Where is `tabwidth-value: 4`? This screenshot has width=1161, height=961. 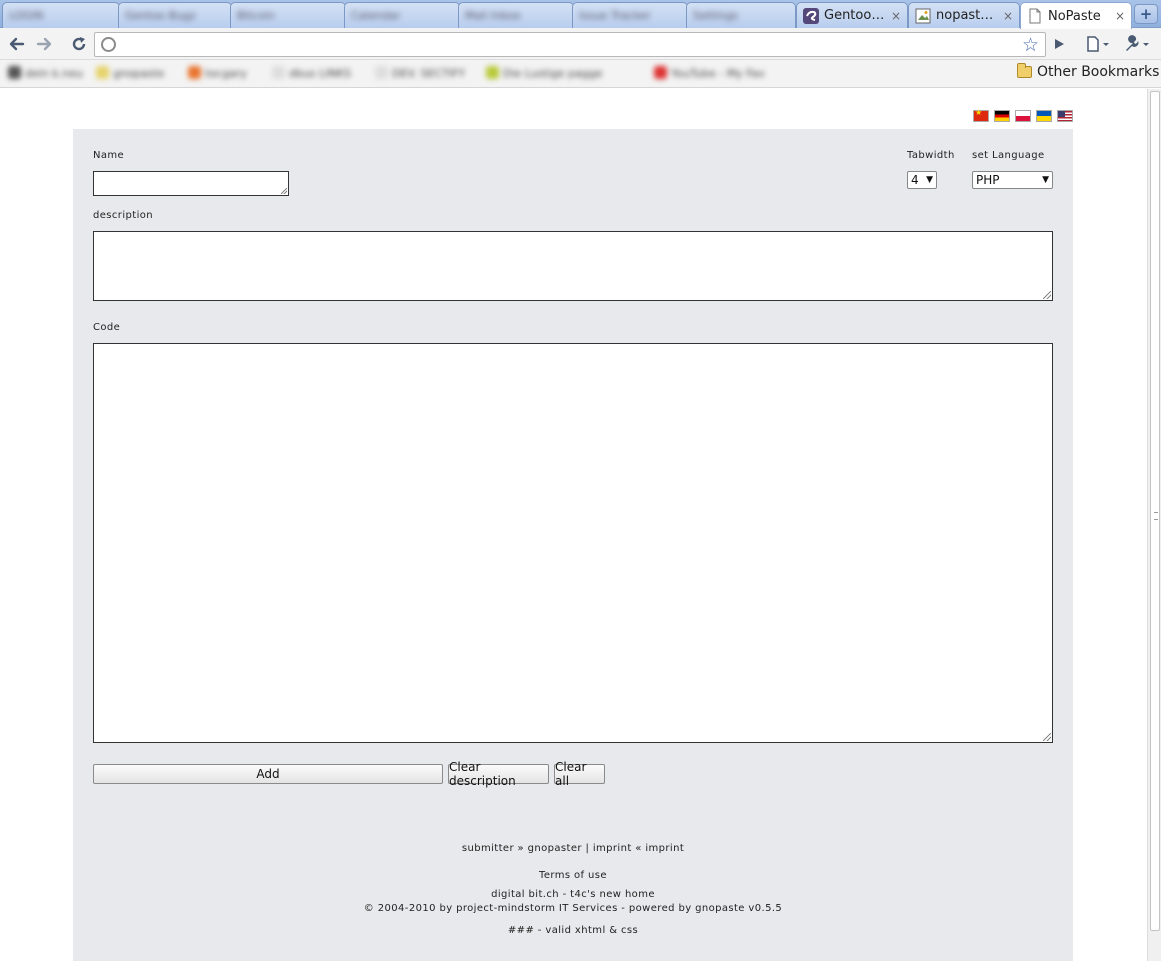
tabwidth-value: 4 is located at coordinates (915, 180).